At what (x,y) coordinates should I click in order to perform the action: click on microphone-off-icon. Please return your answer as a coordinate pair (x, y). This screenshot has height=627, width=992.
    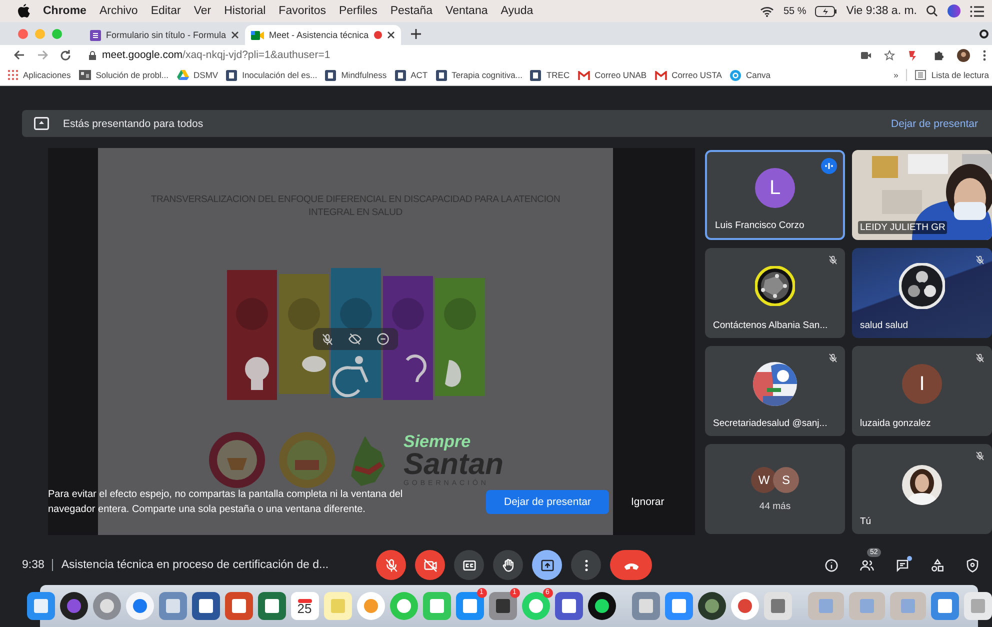
    Looking at the image, I should click on (391, 565).